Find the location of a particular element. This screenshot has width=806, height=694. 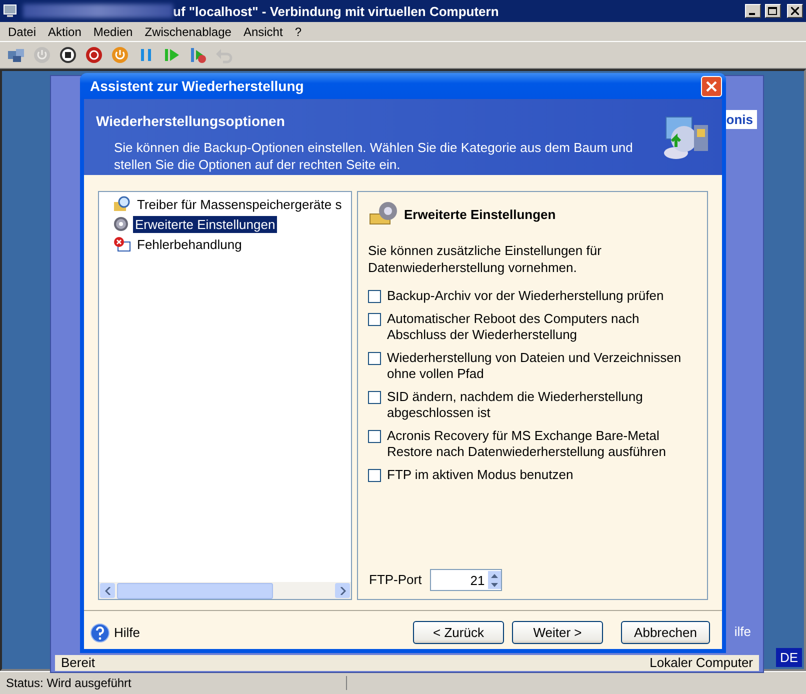

option-label: Wiederherstellung von Dateien und Verzeichnissen ohne vollen Pfad is located at coordinates (534, 366).